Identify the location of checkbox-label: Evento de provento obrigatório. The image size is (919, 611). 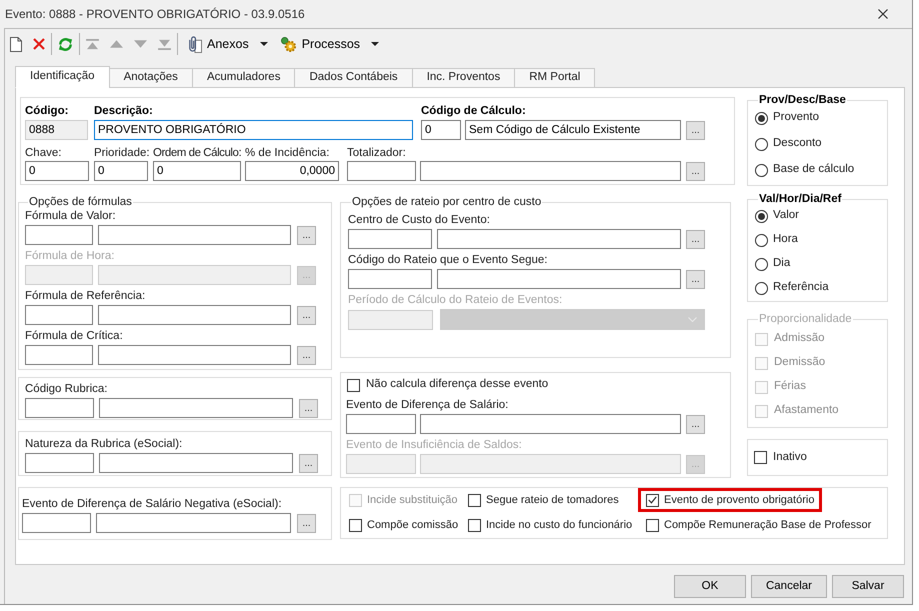
(739, 500).